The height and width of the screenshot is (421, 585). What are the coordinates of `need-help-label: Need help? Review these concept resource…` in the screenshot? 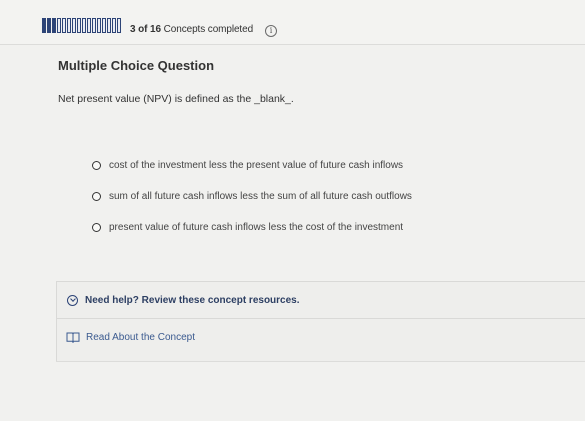 It's located at (192, 300).